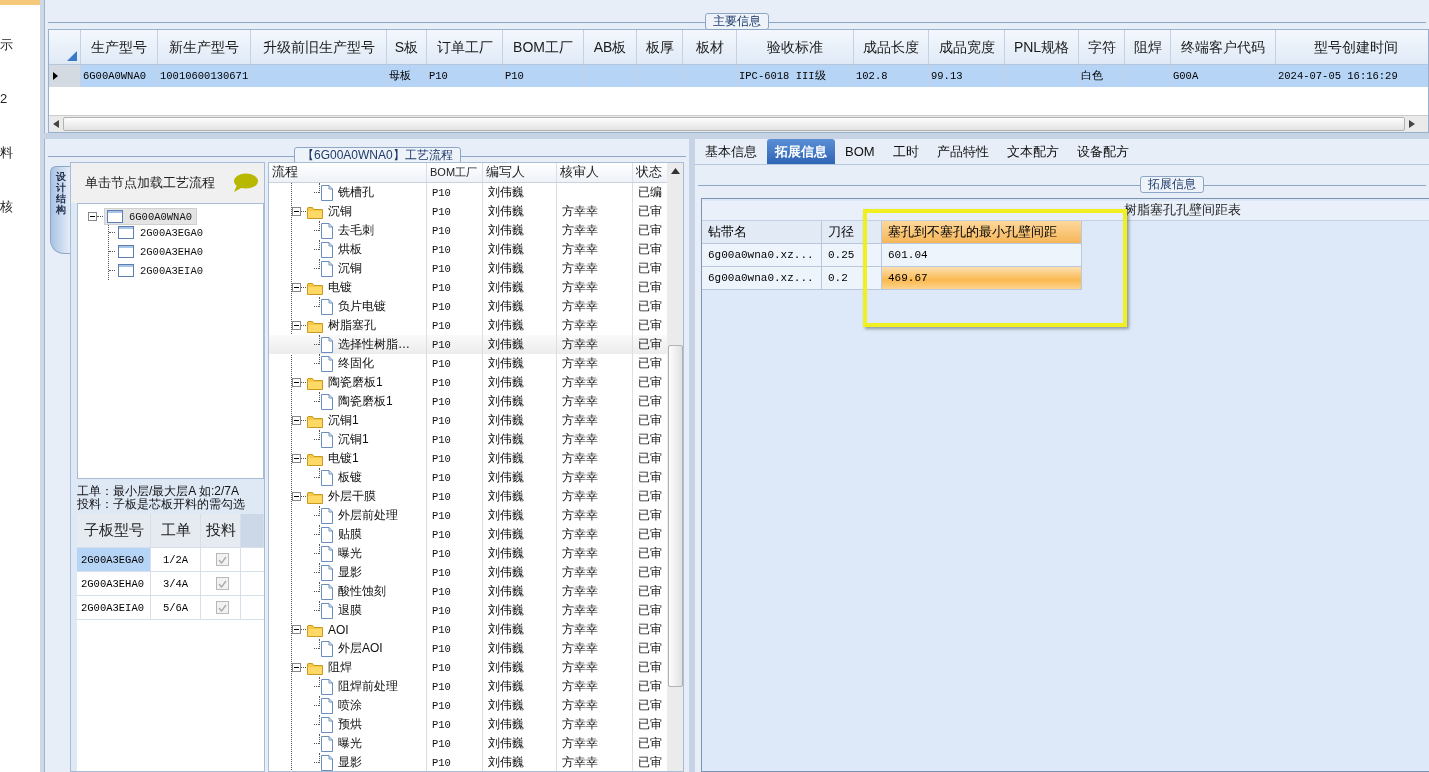  What do you see at coordinates (150, 216) in the screenshot?
I see `tree-node: 6G00A0WNA0` at bounding box center [150, 216].